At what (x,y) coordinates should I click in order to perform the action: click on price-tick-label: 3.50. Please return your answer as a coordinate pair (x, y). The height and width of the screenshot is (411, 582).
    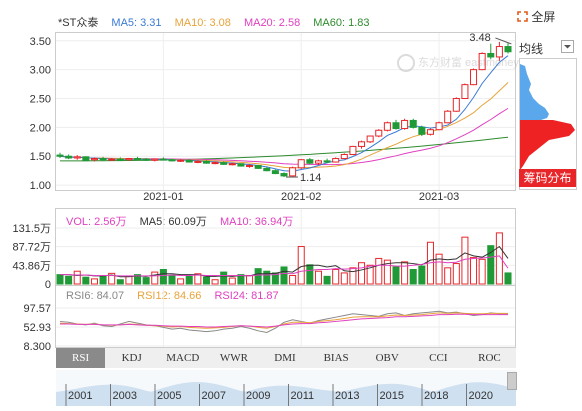
    Looking at the image, I should click on (40, 42).